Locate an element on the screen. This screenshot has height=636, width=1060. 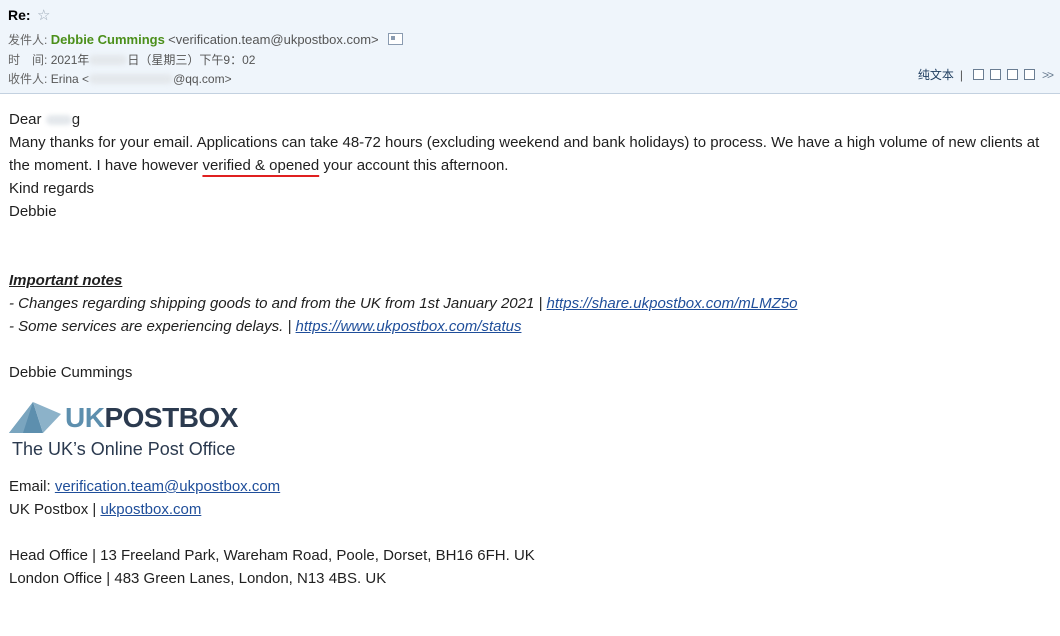
greeting: Dear g is located at coordinates (532, 119).